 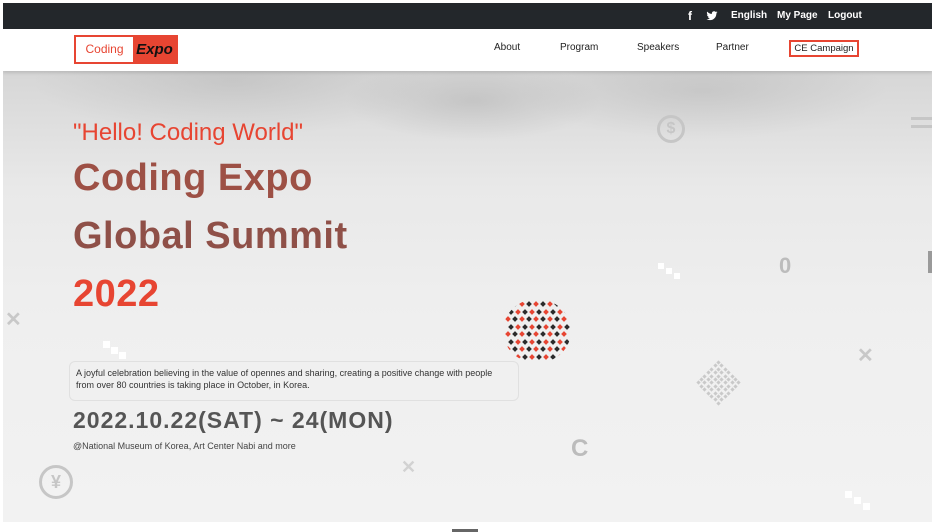 What do you see at coordinates (712, 16) in the screenshot?
I see `twitter-icon` at bounding box center [712, 16].